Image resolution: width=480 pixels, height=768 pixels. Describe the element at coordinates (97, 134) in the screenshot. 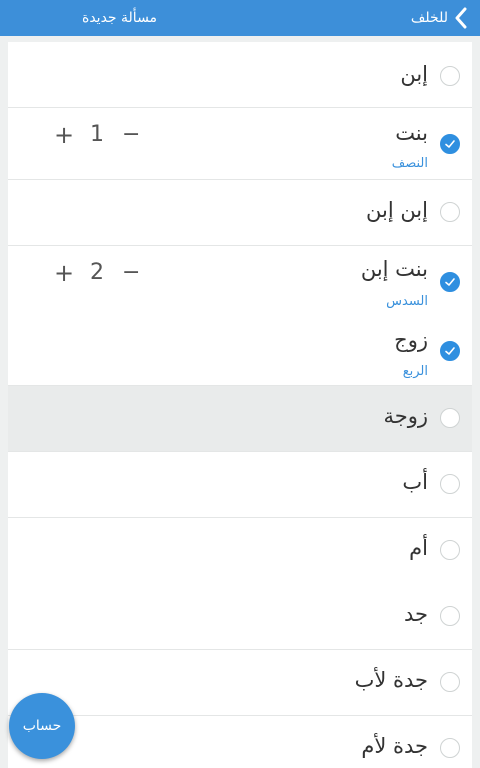

I see `count-value: 1` at that location.